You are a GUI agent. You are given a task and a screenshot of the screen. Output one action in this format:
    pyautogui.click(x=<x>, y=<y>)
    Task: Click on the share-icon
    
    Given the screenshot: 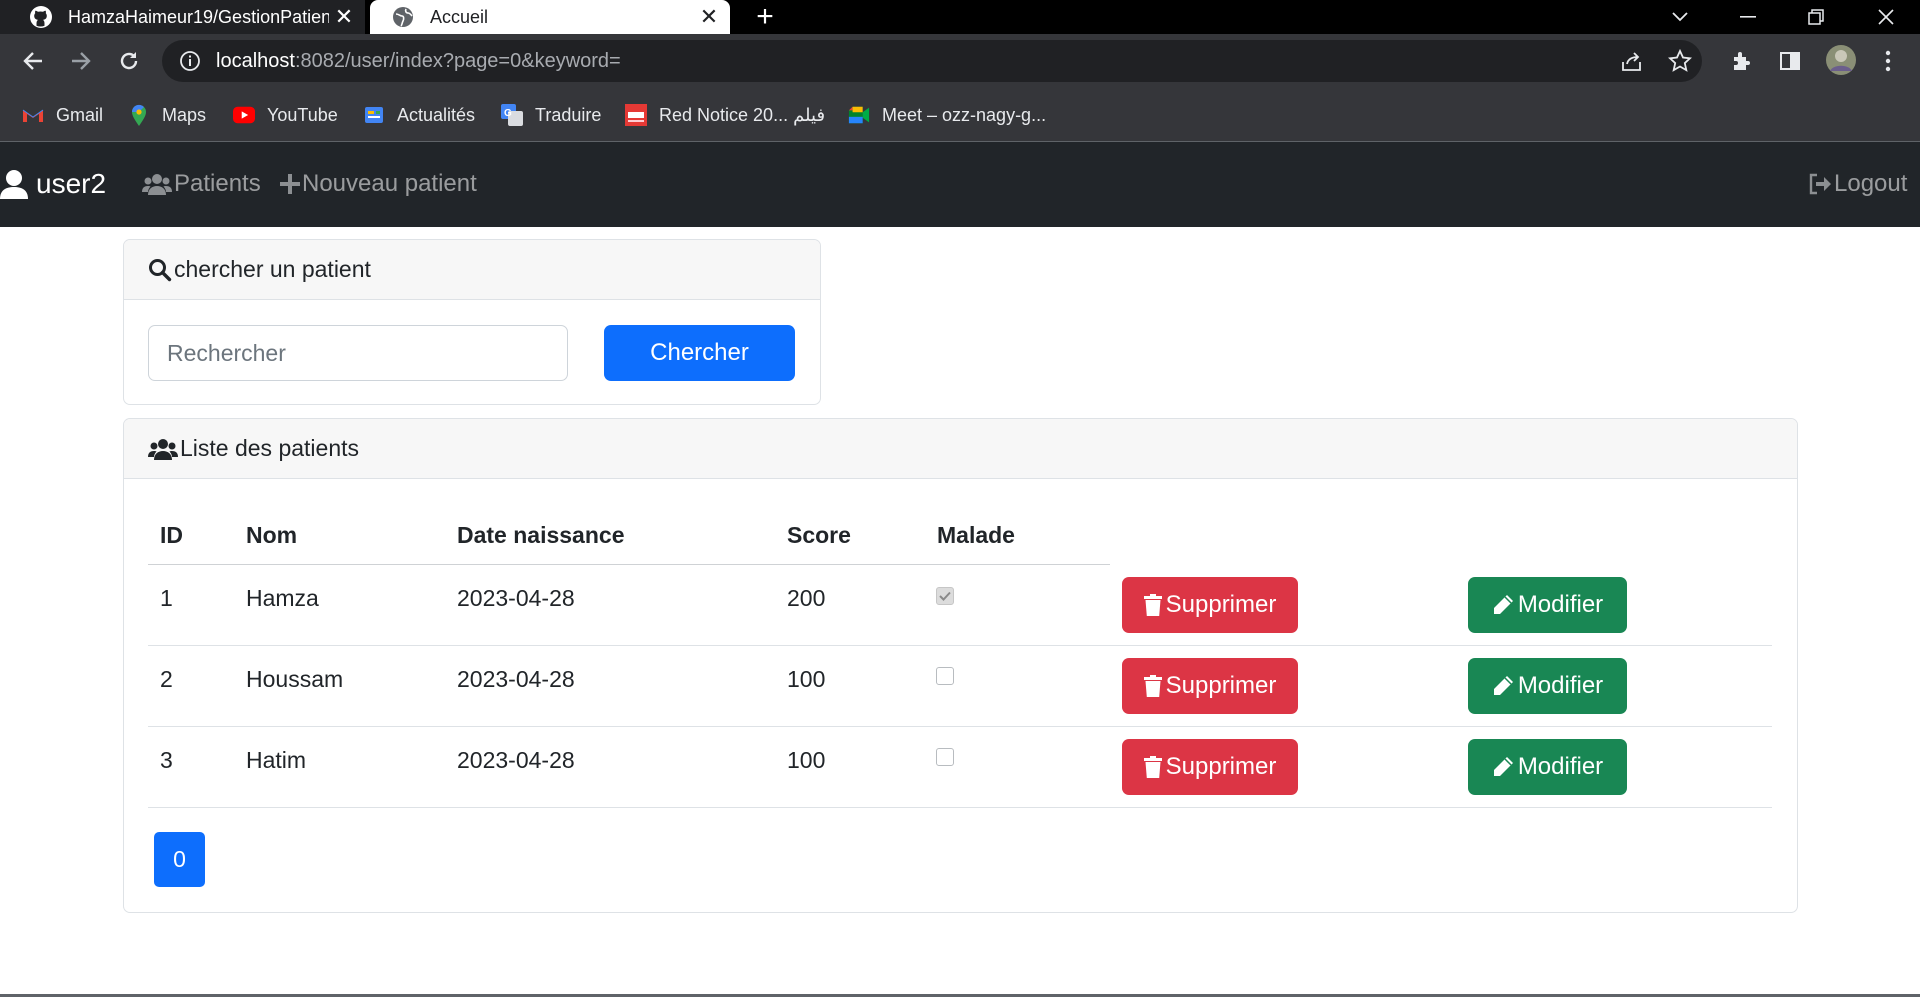 What is the action you would take?
    pyautogui.click(x=1632, y=61)
    